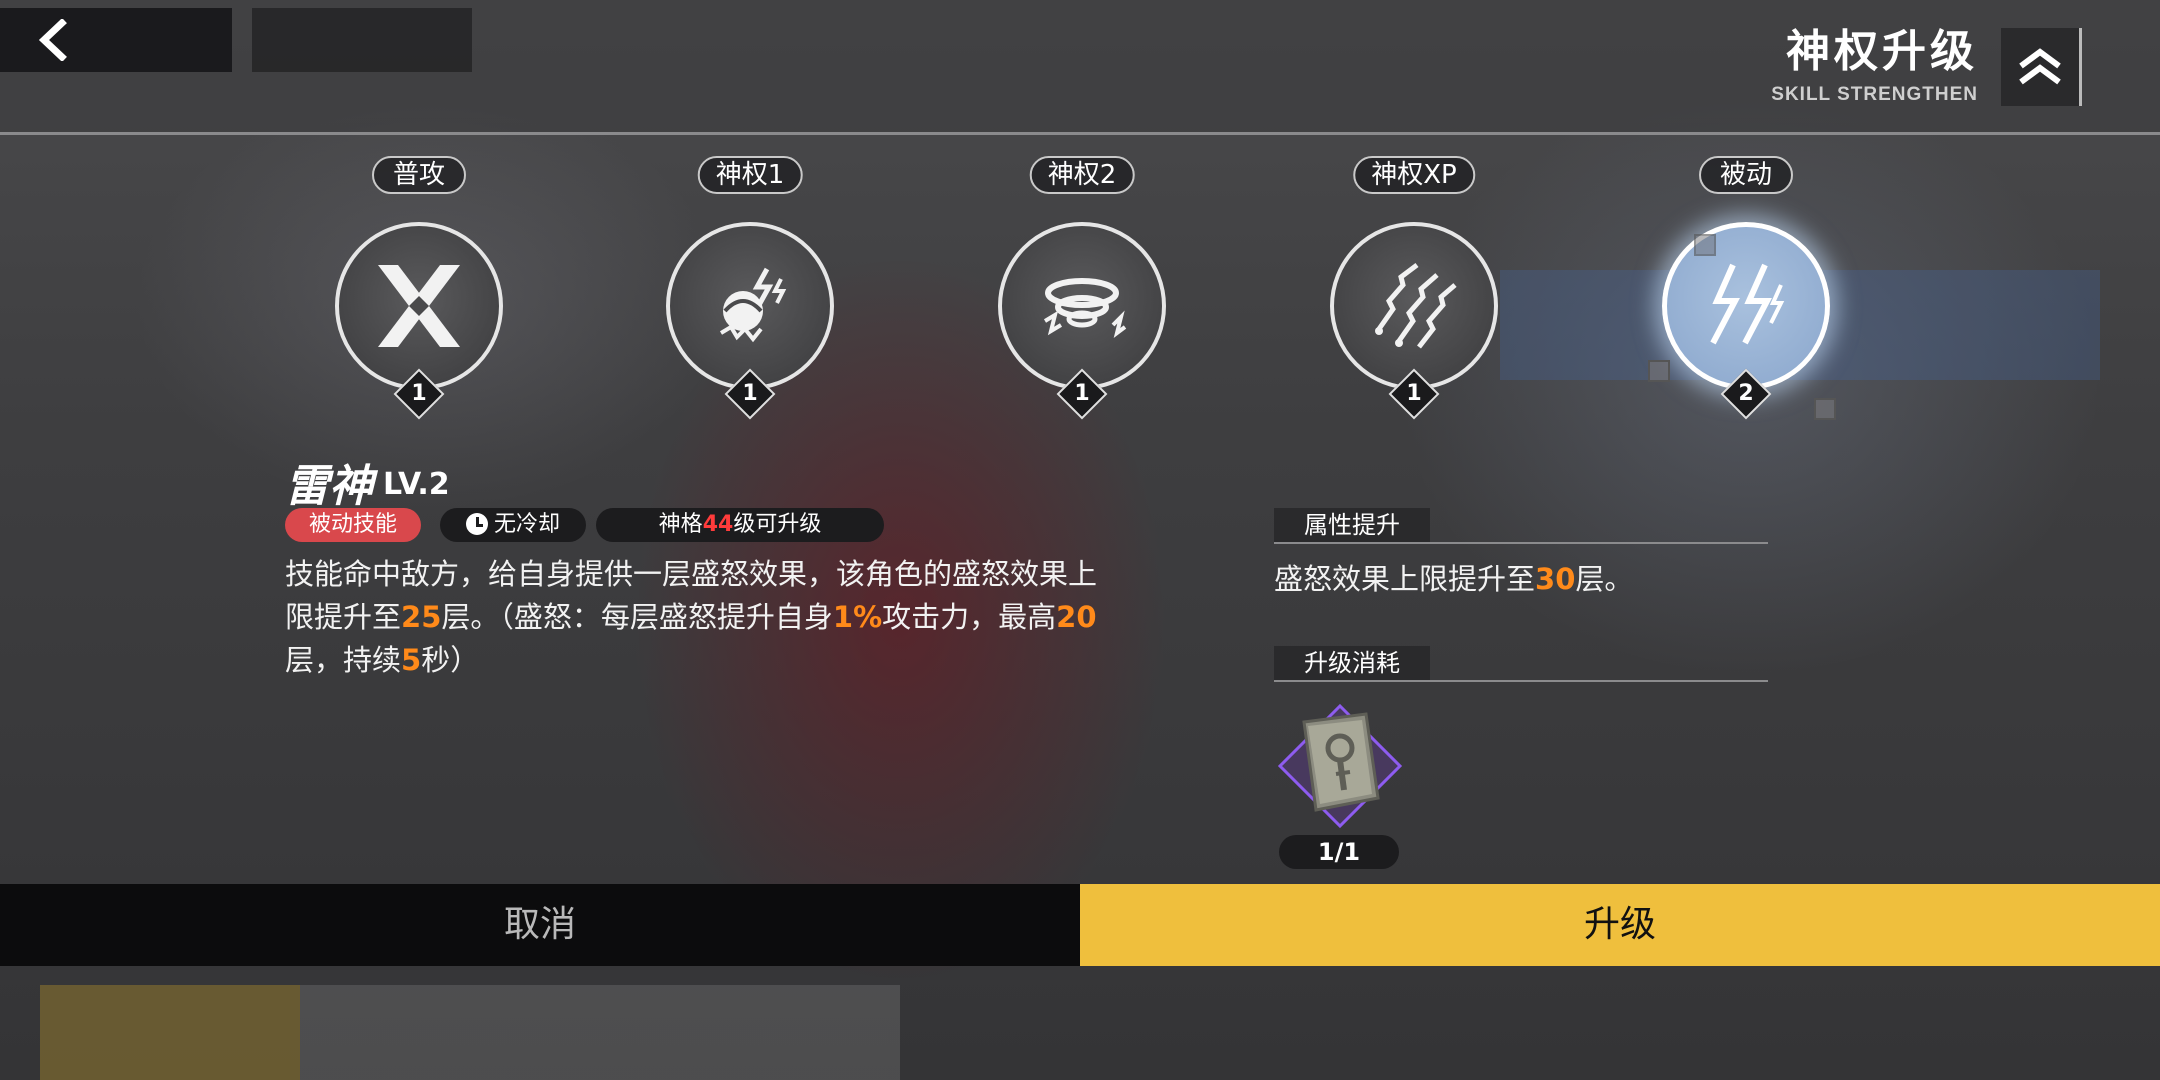 The image size is (2160, 1080). What do you see at coordinates (476, 524) in the screenshot?
I see `clock-icon` at bounding box center [476, 524].